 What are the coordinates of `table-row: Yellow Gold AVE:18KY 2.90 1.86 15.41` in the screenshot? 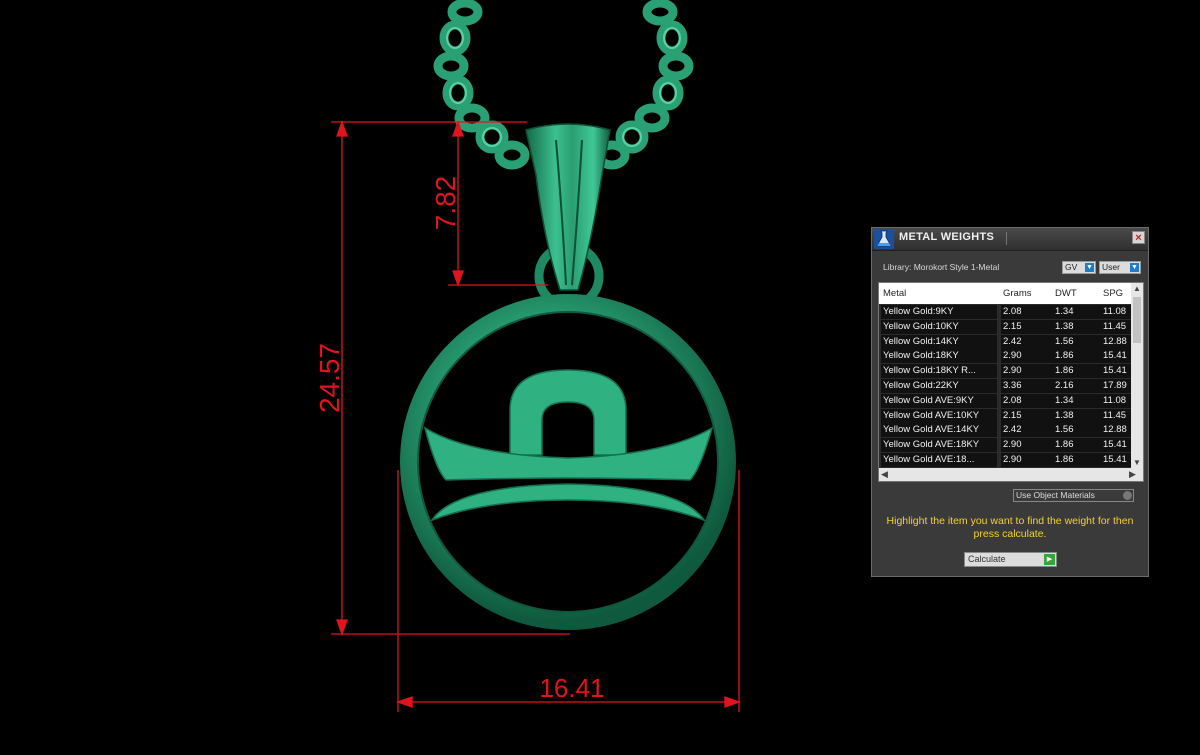 It's located at (1005, 445).